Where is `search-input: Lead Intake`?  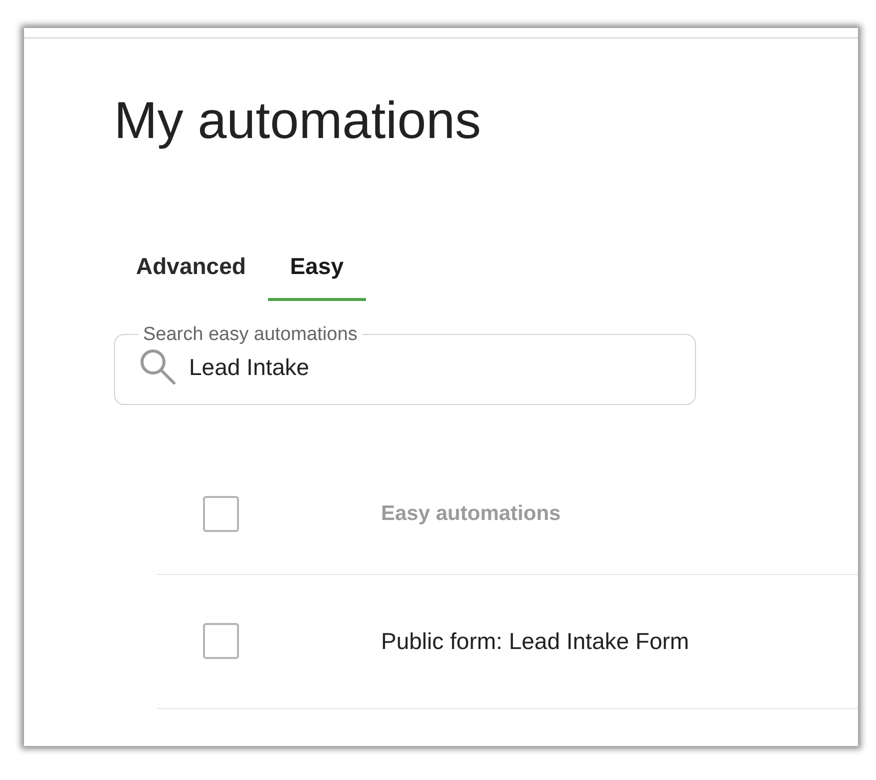 search-input: Lead Intake is located at coordinates (430, 367).